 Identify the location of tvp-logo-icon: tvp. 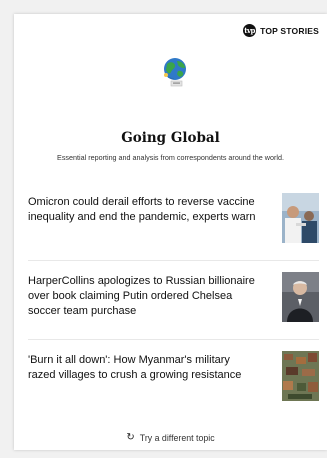
(250, 30).